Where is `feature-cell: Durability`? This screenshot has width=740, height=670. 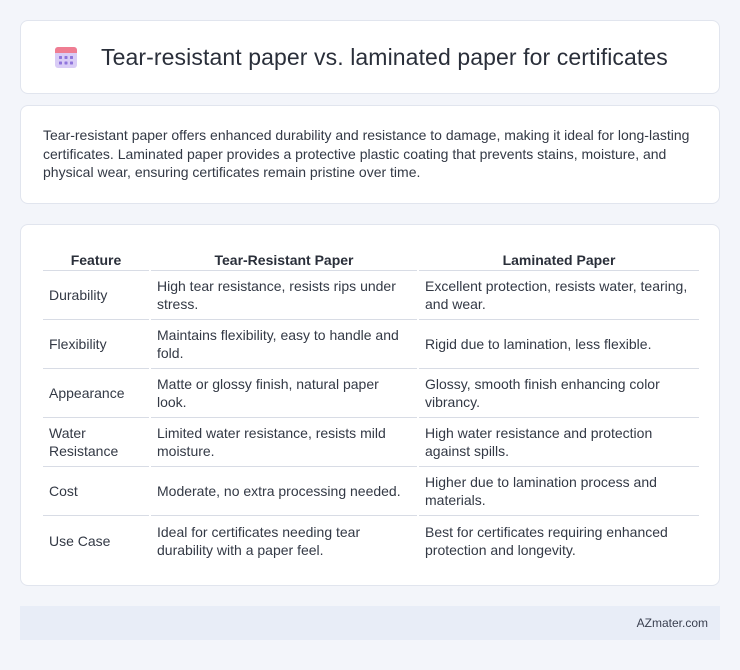 feature-cell: Durability is located at coordinates (96, 295).